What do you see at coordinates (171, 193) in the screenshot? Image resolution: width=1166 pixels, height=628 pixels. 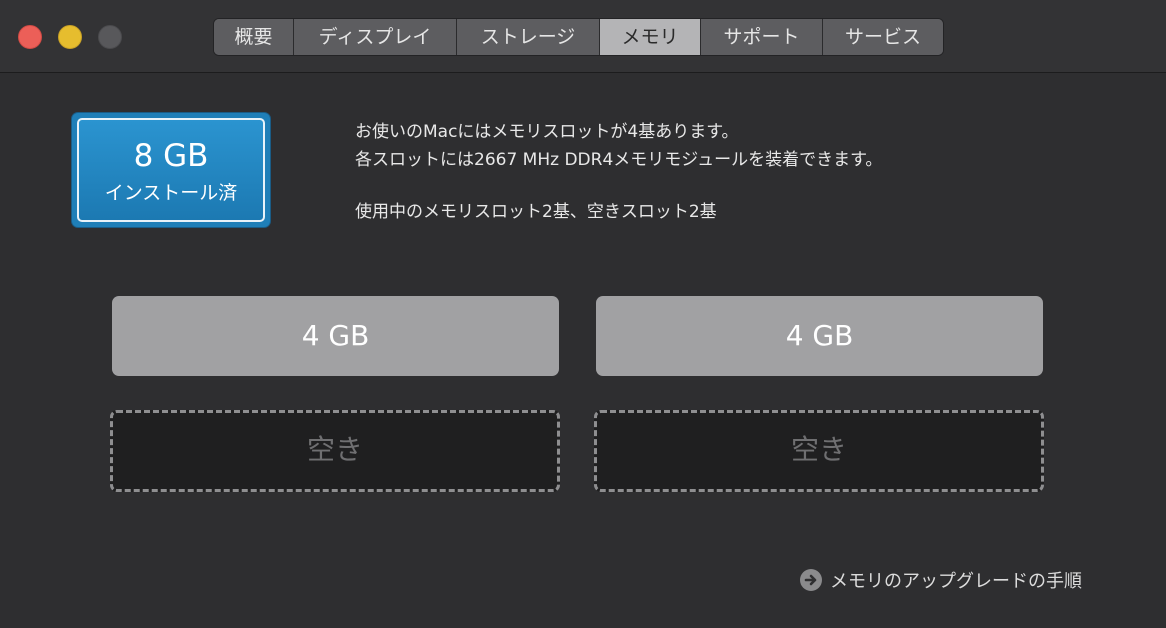 I see `installed-memory-label: インストール済` at bounding box center [171, 193].